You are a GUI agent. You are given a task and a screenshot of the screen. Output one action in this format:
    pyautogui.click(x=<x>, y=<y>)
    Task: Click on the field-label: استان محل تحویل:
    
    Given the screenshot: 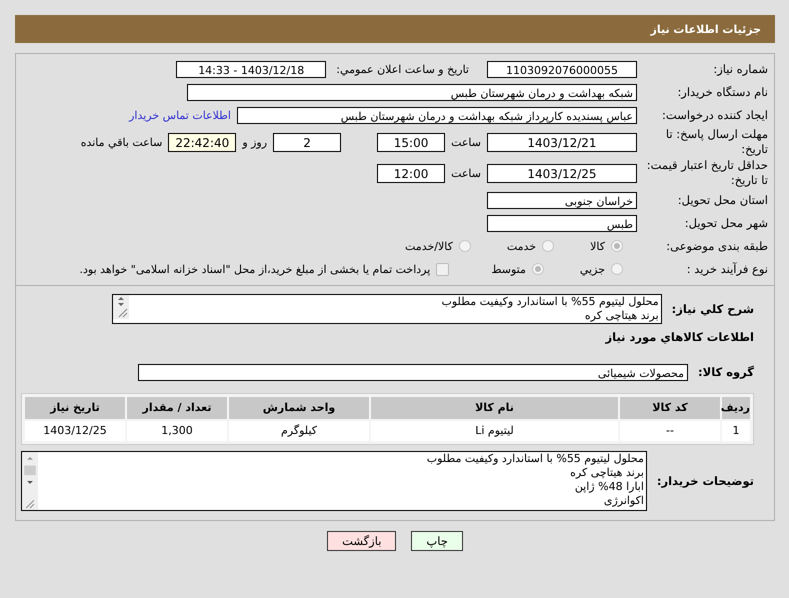 What is the action you would take?
    pyautogui.click(x=722, y=200)
    